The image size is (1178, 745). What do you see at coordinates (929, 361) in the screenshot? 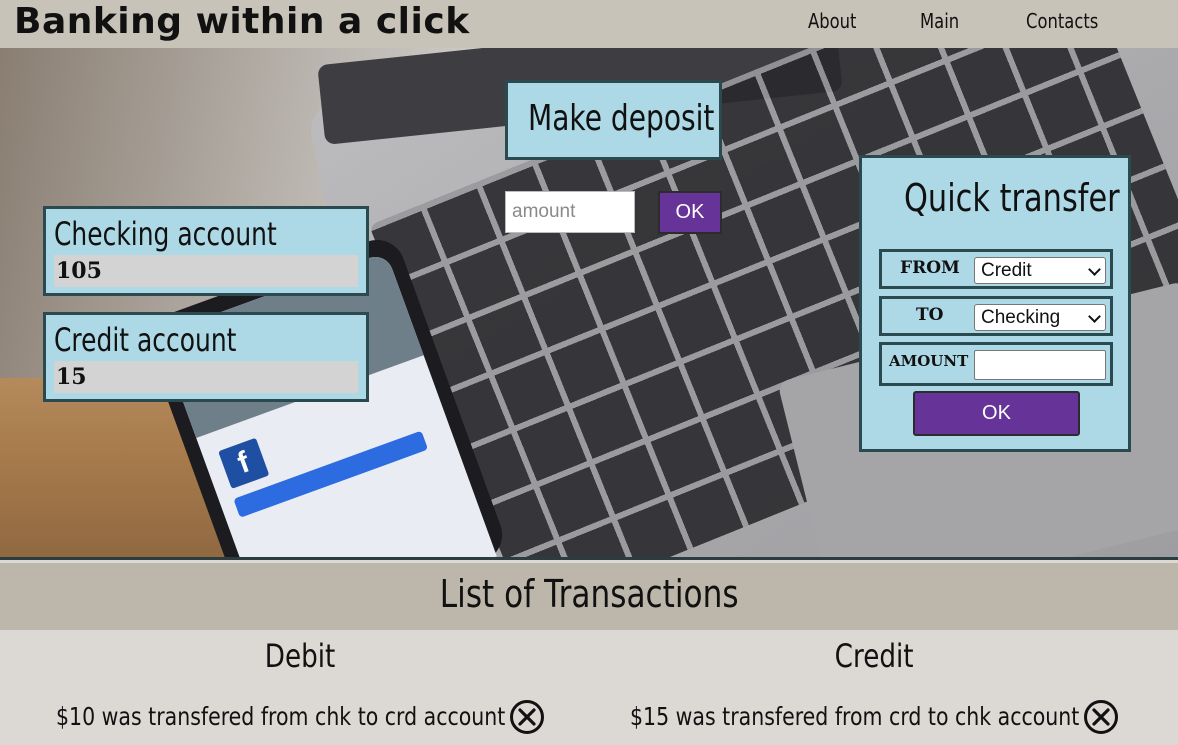
I see `amount-label: AMOUNT` at bounding box center [929, 361].